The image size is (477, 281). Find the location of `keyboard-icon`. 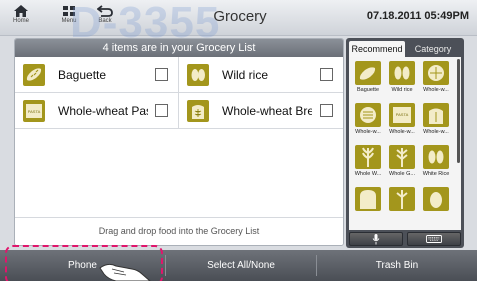

keyboard-icon is located at coordinates (434, 239).